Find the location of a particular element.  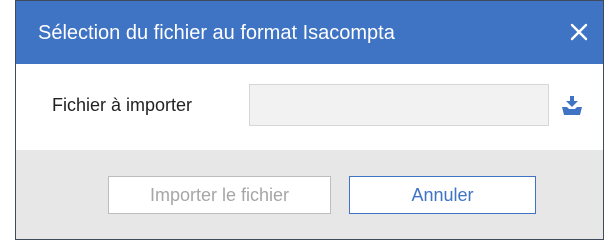

file-import-icon is located at coordinates (572, 106).